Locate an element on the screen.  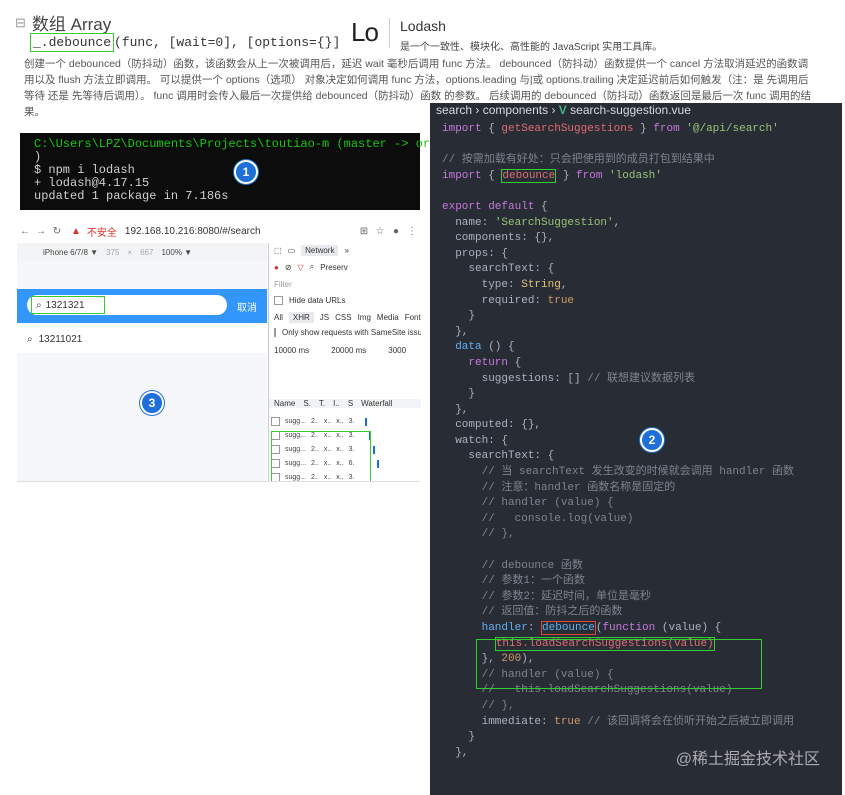
filter-icon: ▽ is located at coordinates (301, 267).